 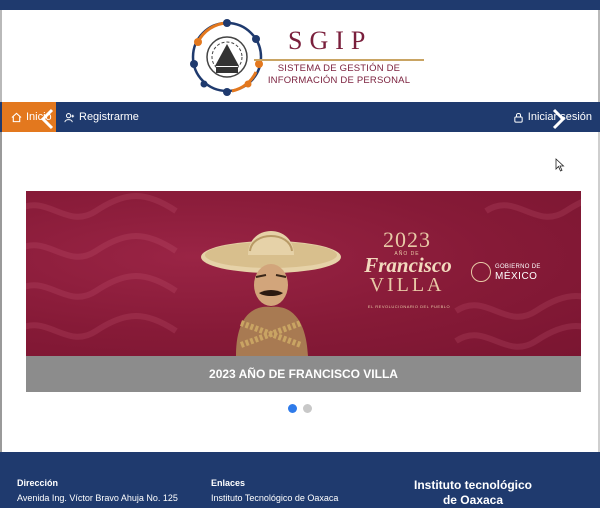 I want to click on main-navbar: Inicio Registrarme Iniciar sesión, so click(x=300, y=117).